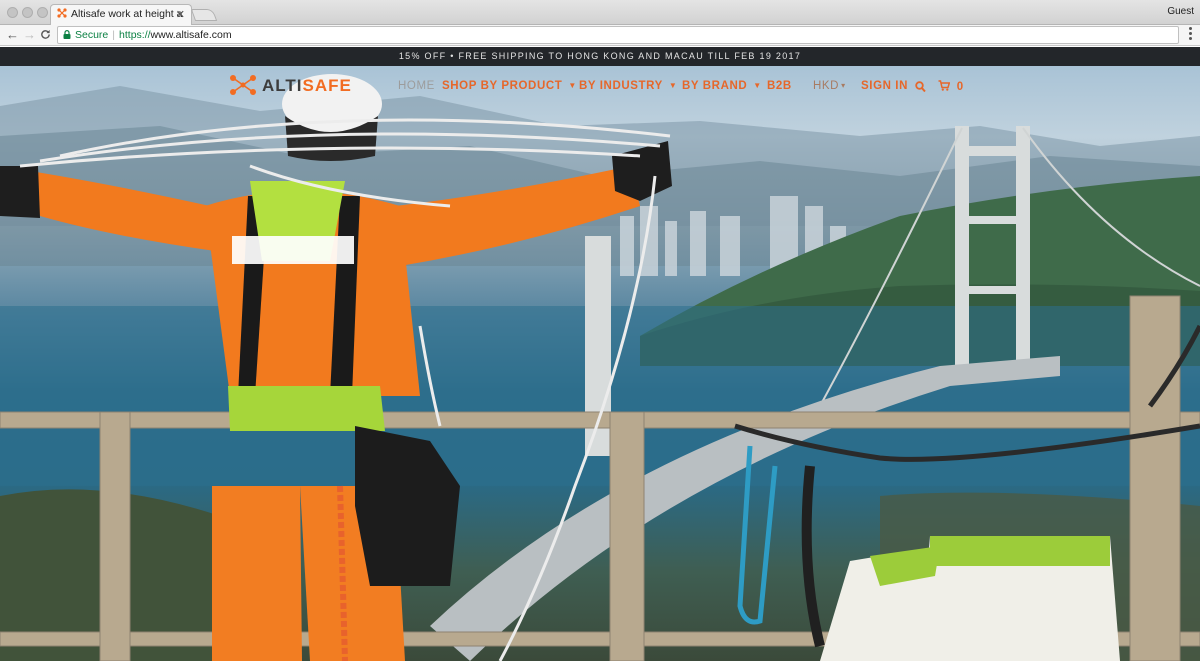 The height and width of the screenshot is (661, 1200). What do you see at coordinates (282, 85) in the screenshot?
I see `logo-text-alti: ALTI` at bounding box center [282, 85].